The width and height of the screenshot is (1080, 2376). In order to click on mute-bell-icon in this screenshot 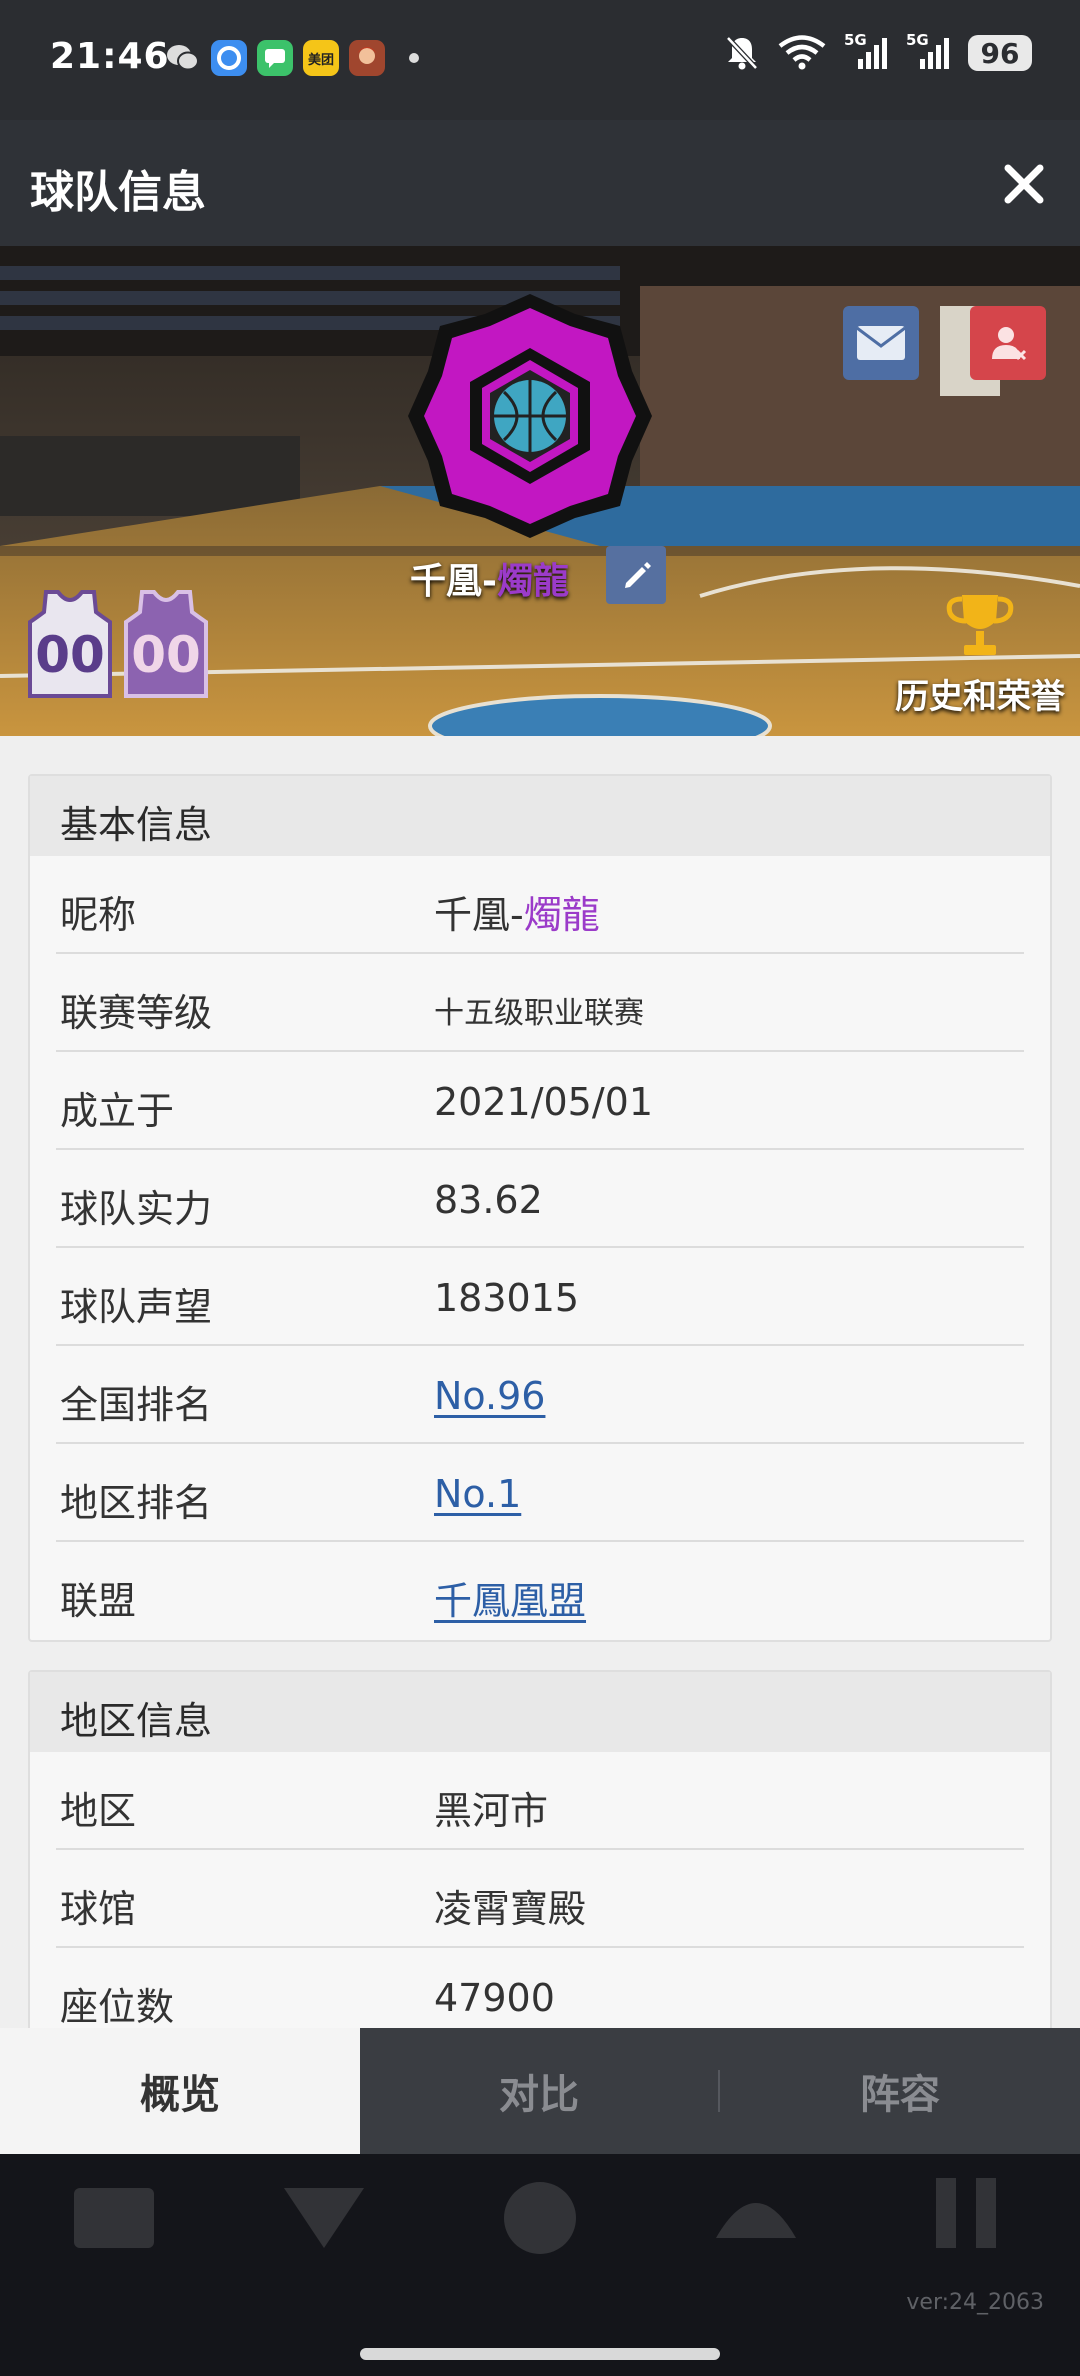, I will do `click(742, 53)`.